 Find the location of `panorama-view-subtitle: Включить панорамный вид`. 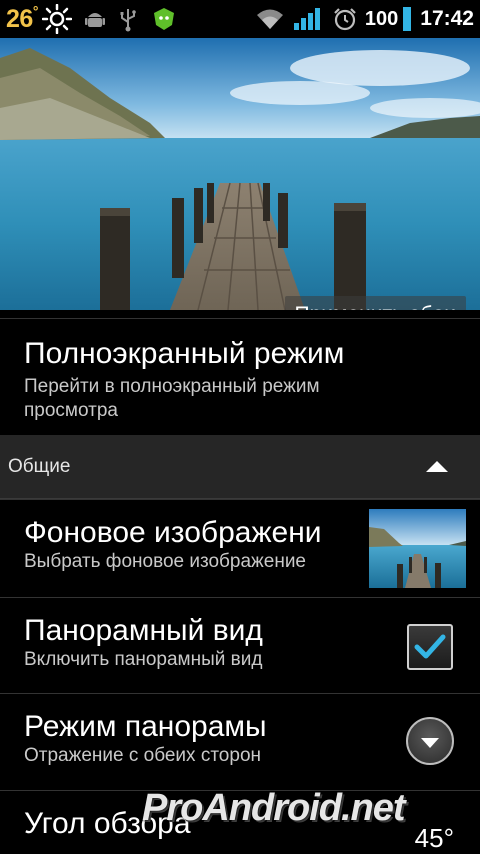

panorama-view-subtitle: Включить панорамный вид is located at coordinates (143, 659).